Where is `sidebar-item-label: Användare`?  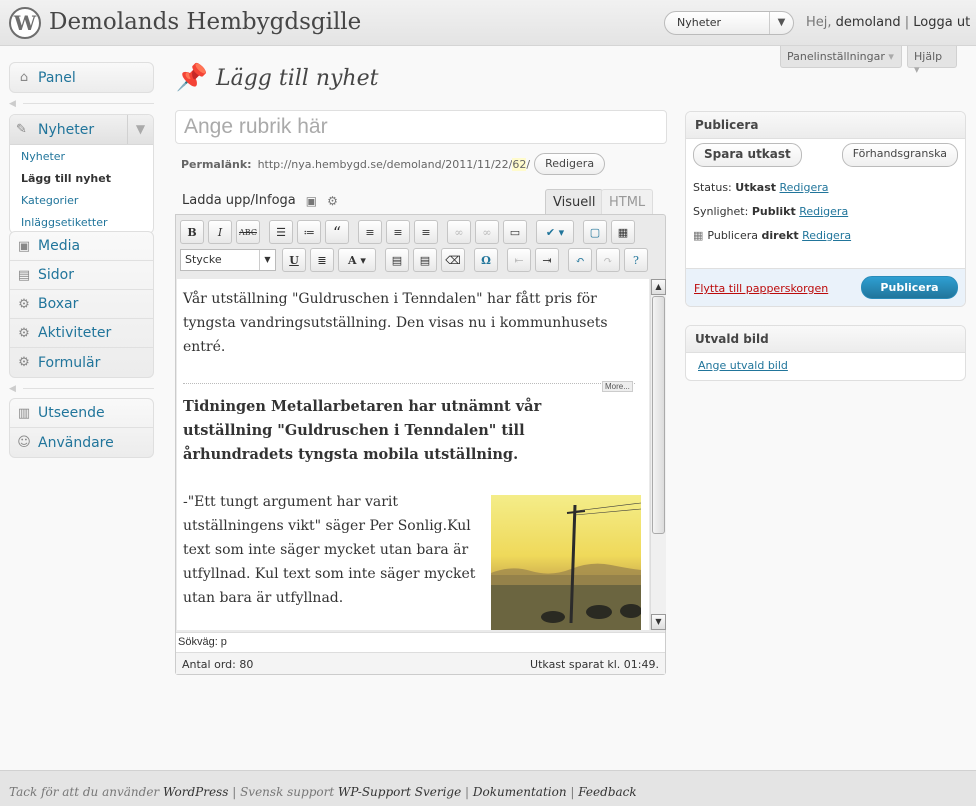
sidebar-item-label: Användare is located at coordinates (76, 442).